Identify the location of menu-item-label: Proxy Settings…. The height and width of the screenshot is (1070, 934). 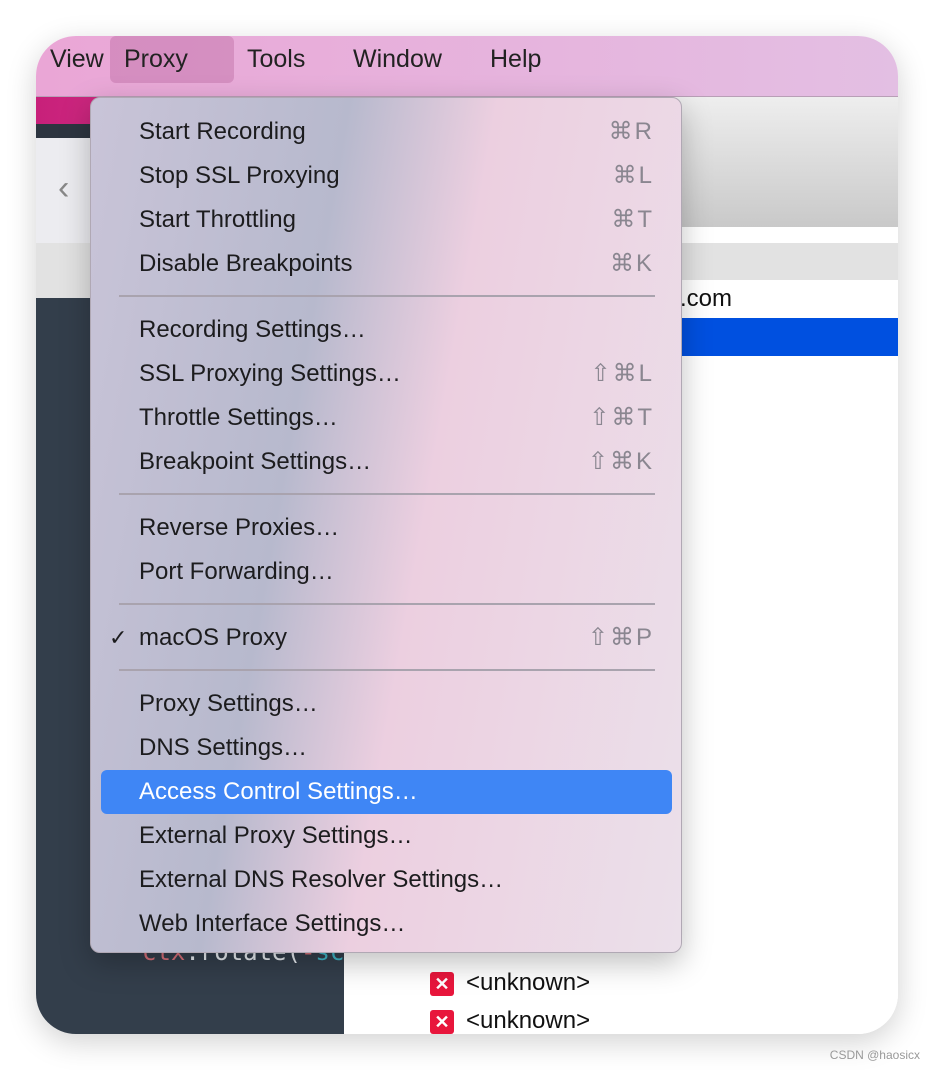
(228, 703).